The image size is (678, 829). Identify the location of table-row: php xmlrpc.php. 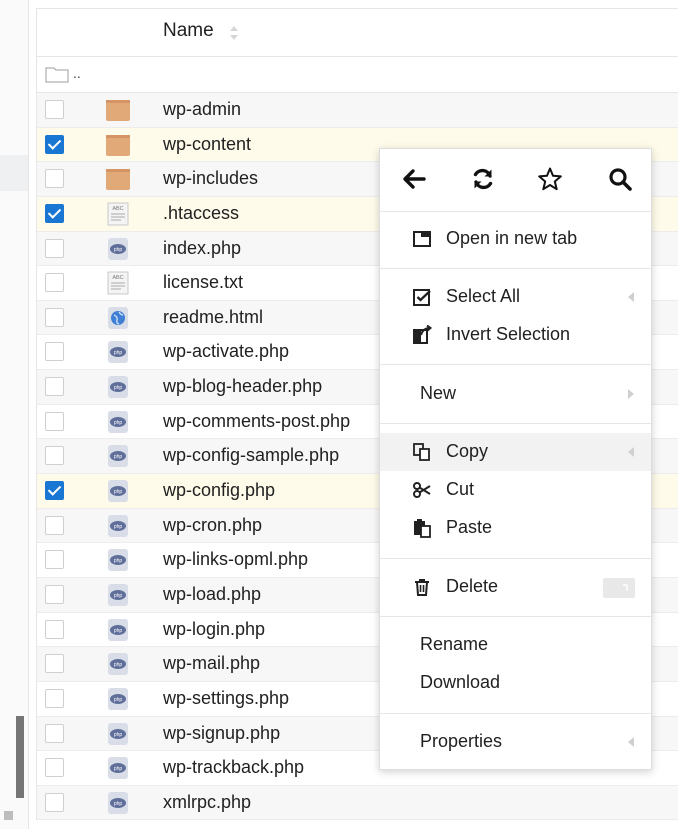
(357, 803).